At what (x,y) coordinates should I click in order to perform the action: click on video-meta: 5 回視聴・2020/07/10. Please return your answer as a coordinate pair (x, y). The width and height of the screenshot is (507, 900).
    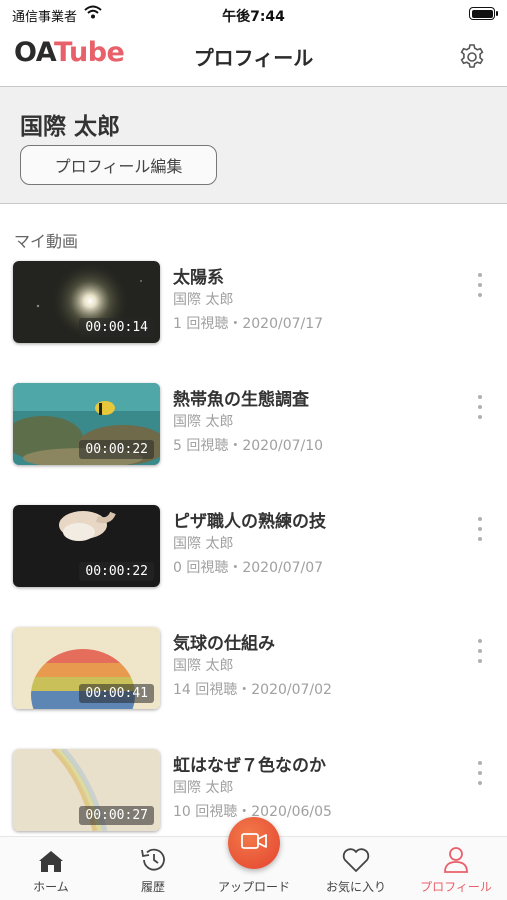
    Looking at the image, I should click on (248, 446).